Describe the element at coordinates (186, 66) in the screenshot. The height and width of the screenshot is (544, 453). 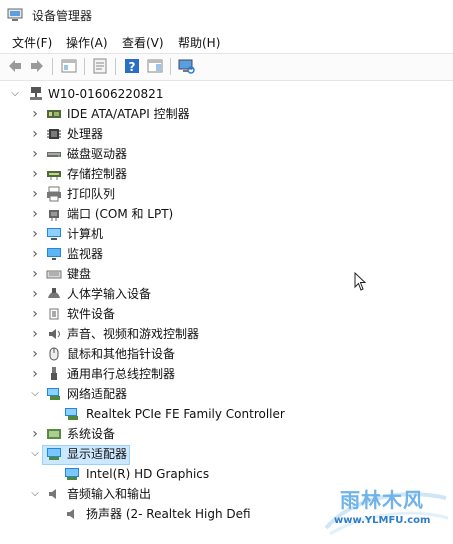
I see `scan-hardware-icon` at that location.